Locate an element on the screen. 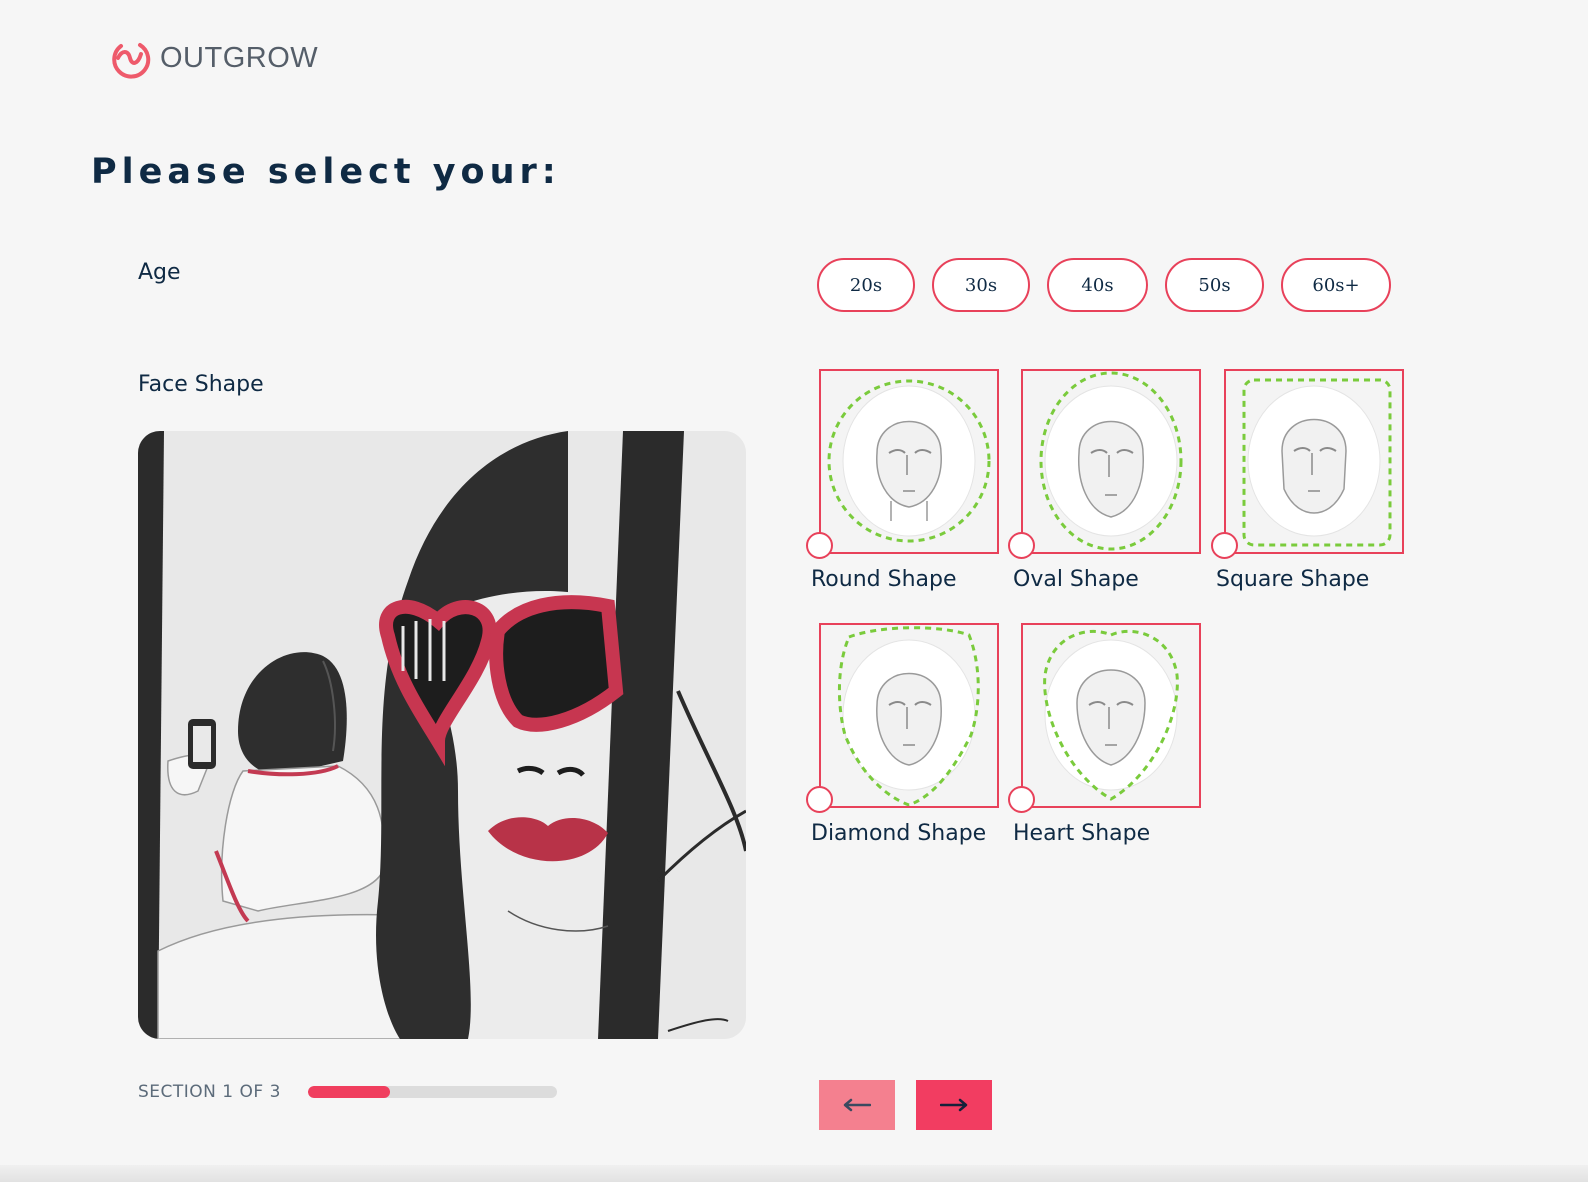  face-option-oval: Oval Shape is located at coordinates (1104, 484).